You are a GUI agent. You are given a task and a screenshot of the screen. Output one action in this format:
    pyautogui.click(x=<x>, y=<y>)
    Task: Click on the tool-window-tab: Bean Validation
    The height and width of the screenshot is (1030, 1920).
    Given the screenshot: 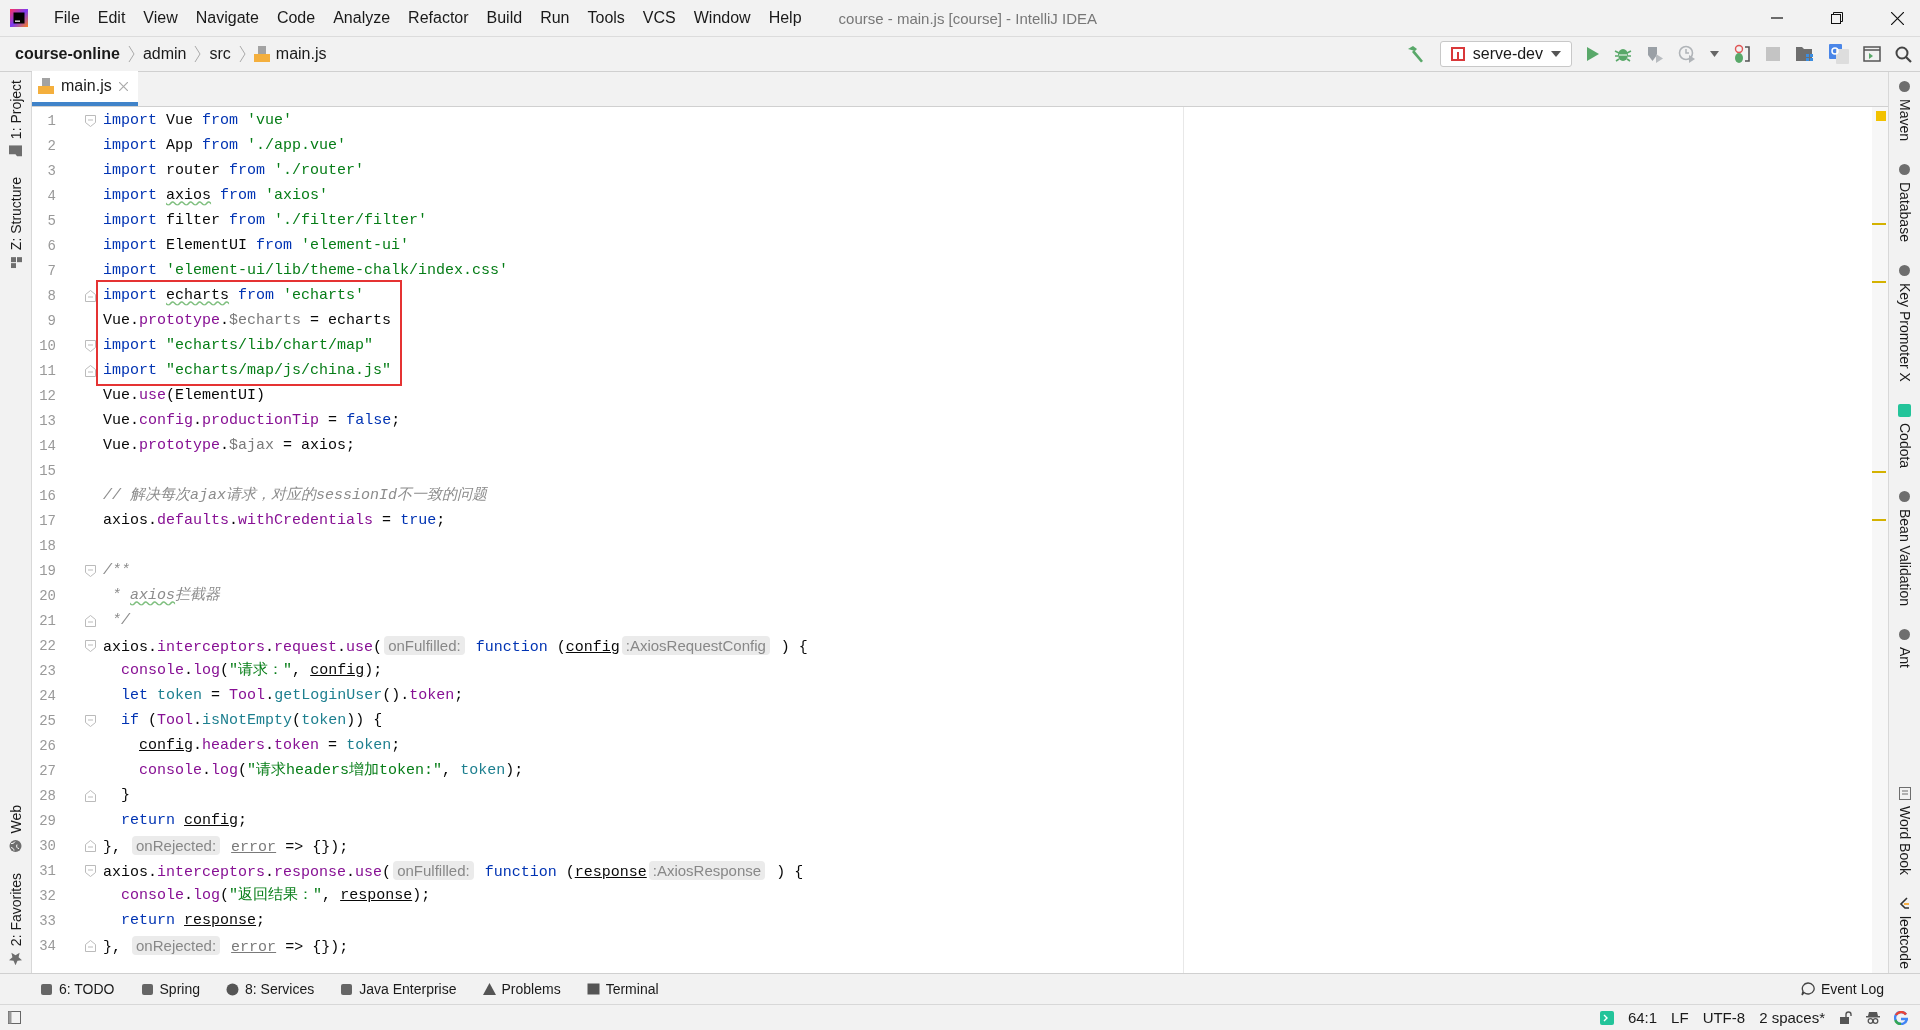 What is the action you would take?
    pyautogui.click(x=1904, y=547)
    